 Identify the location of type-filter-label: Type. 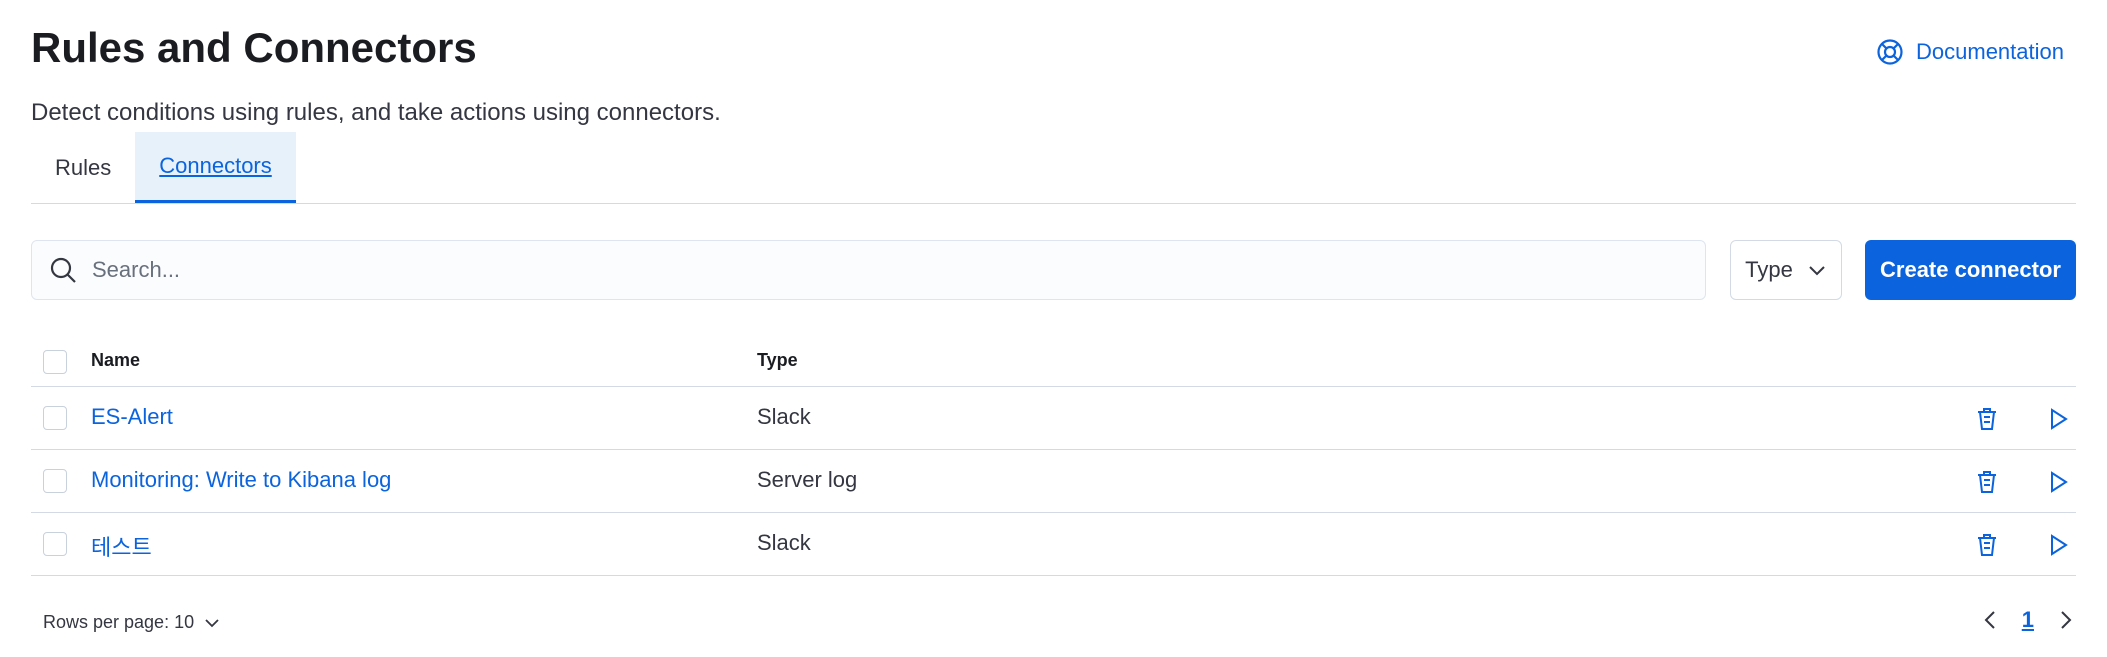
(1769, 269).